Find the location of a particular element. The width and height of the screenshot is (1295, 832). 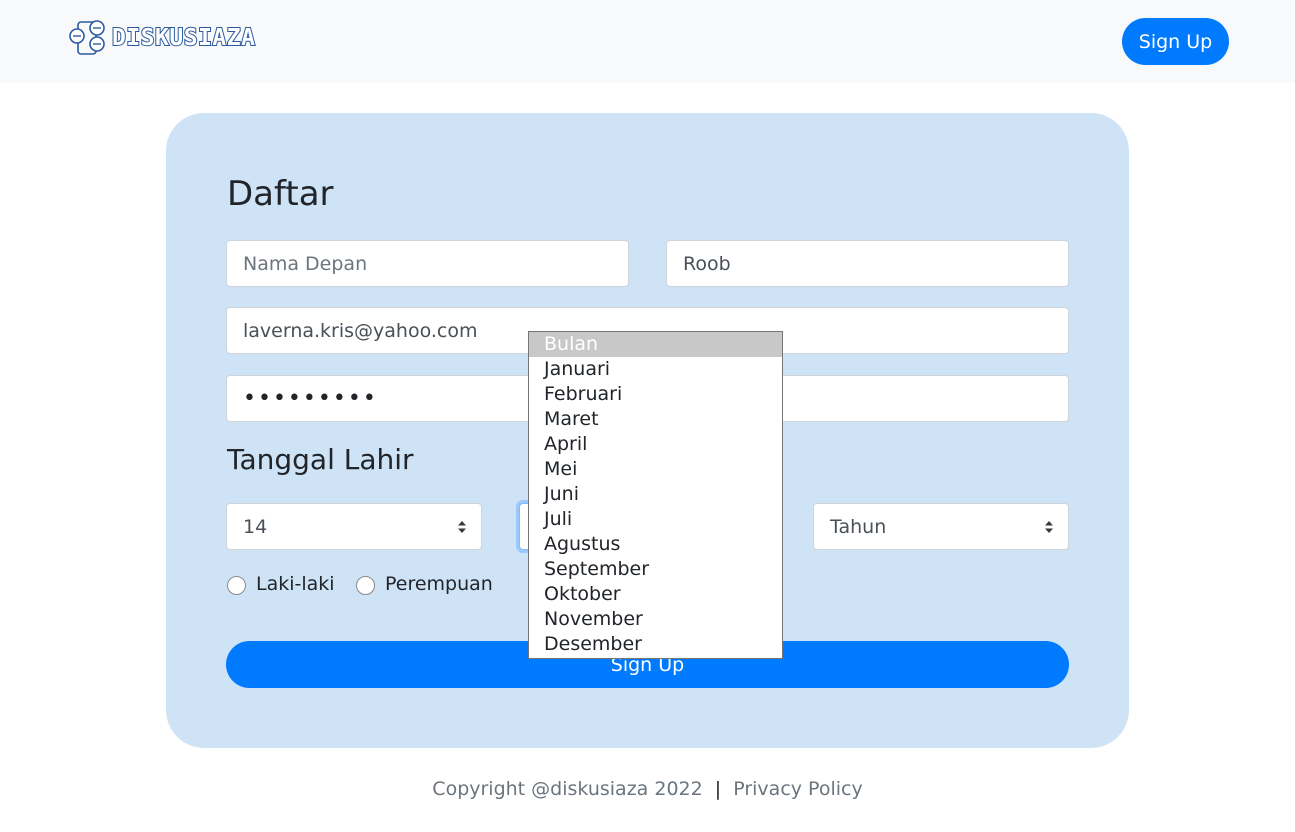

form-title: Daftar is located at coordinates (280, 194).